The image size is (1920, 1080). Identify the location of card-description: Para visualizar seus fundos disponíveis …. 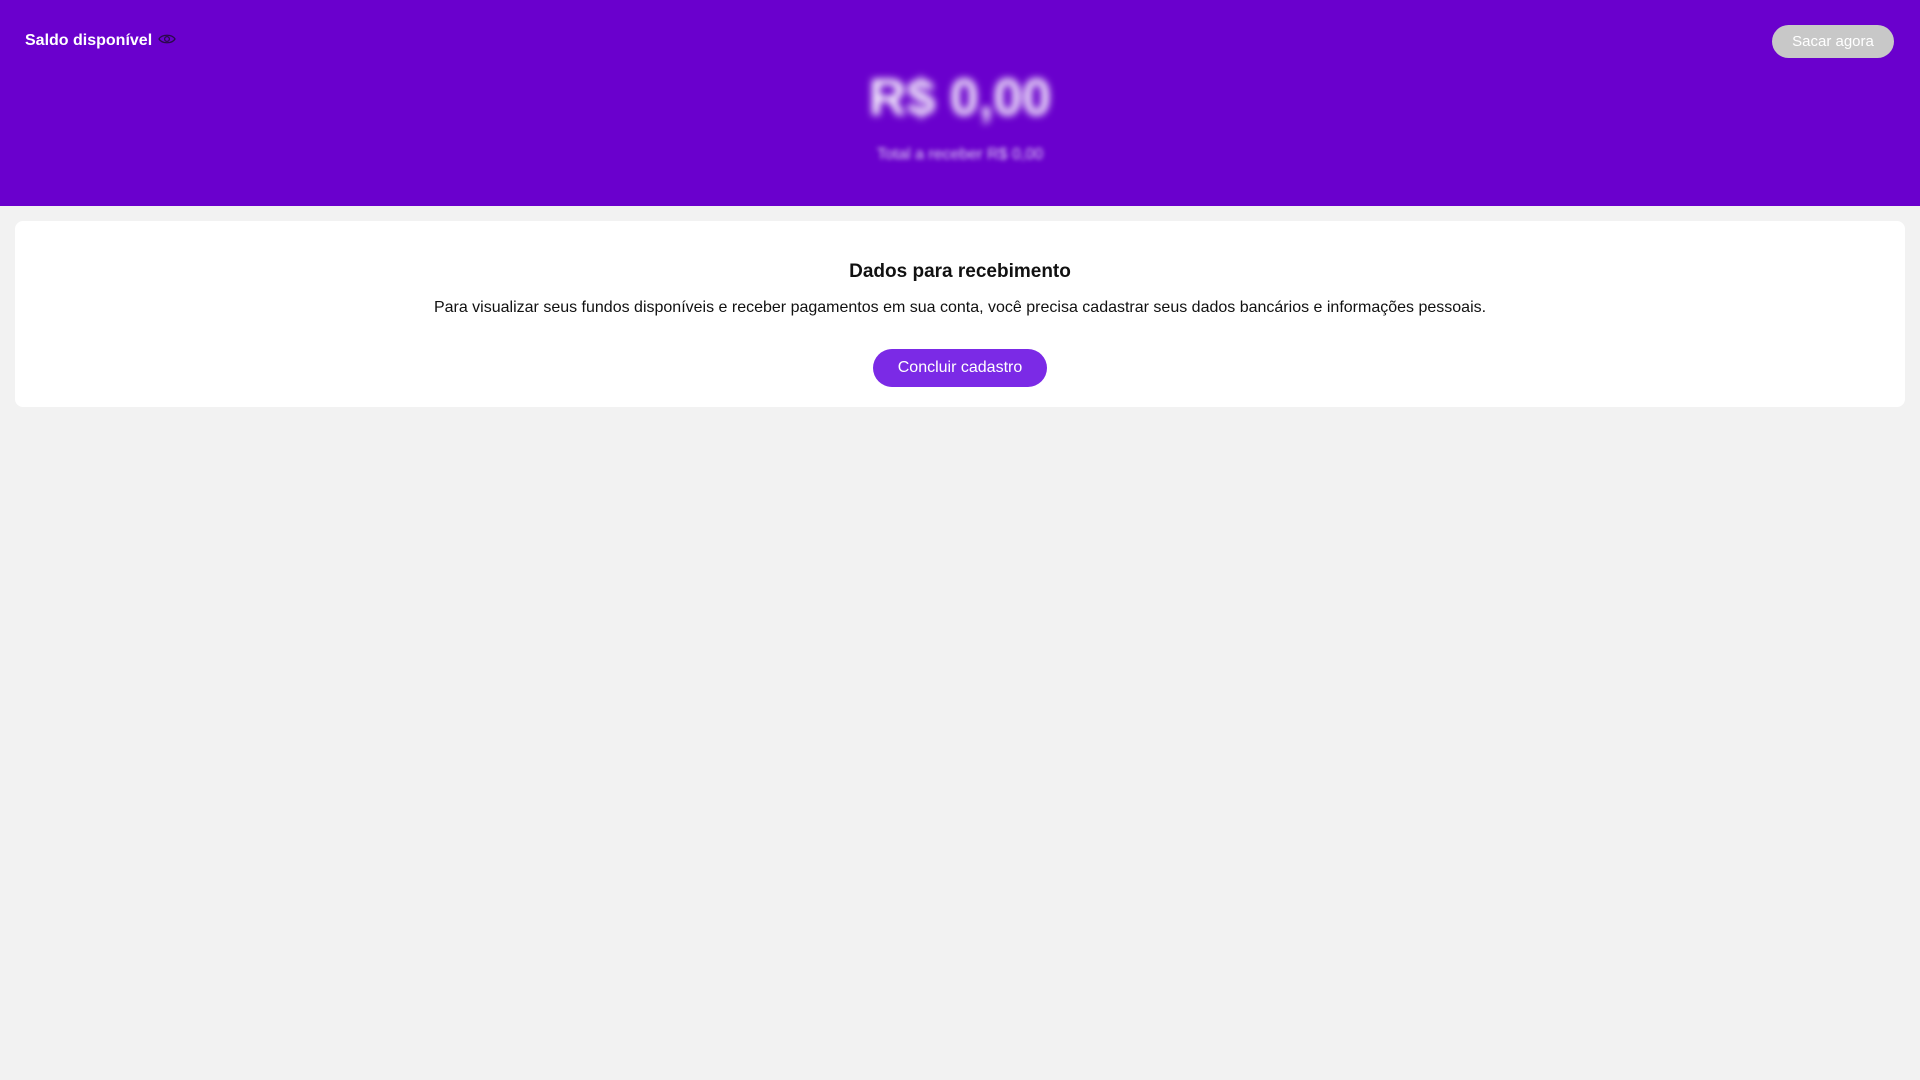
(960, 307).